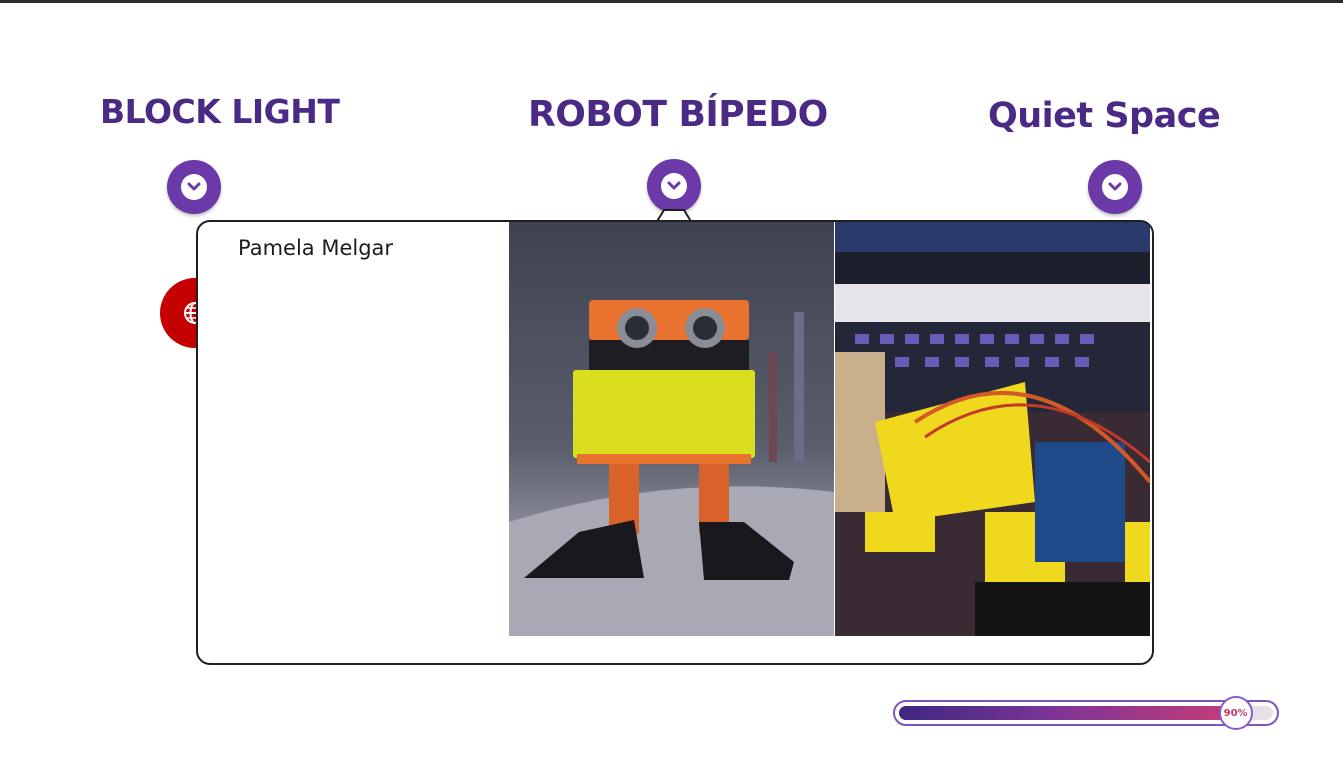 The image size is (1343, 761). What do you see at coordinates (1067, 713) in the screenshot?
I see `progress-fill` at bounding box center [1067, 713].